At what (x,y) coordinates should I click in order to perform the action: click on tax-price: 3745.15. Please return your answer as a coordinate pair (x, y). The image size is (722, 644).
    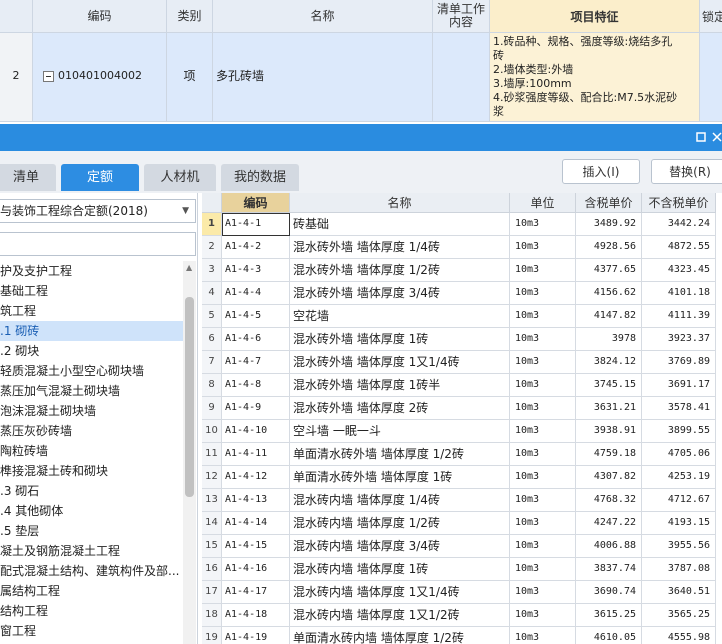
    Looking at the image, I should click on (609, 385).